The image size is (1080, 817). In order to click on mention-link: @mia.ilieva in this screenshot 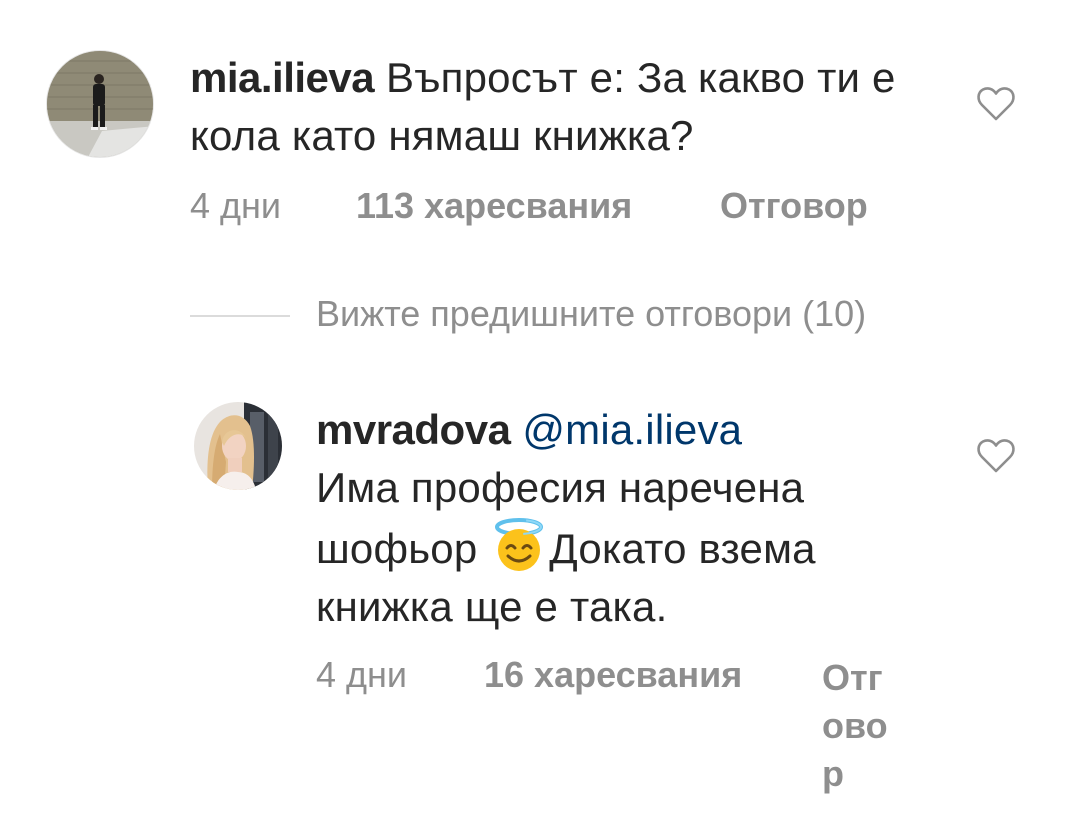, I will do `click(632, 429)`.